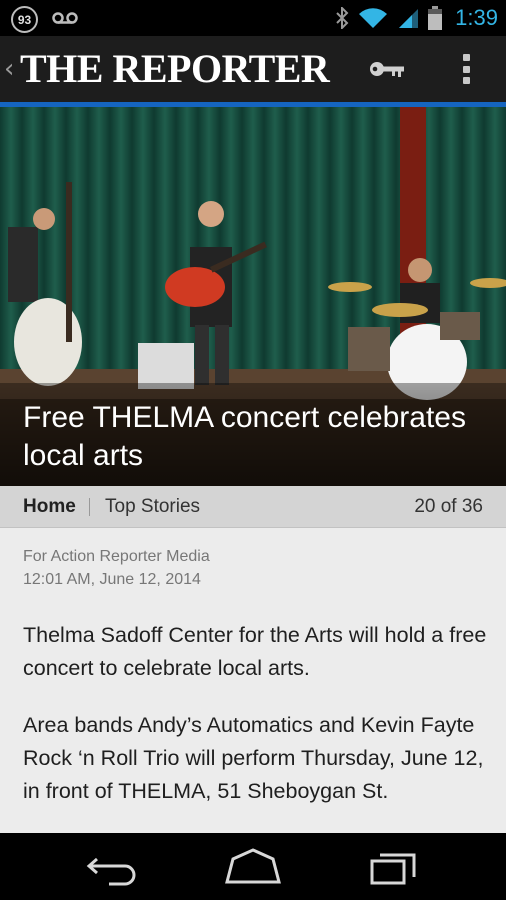 The height and width of the screenshot is (900, 506). Describe the element at coordinates (388, 69) in the screenshot. I see `key-icon` at that location.